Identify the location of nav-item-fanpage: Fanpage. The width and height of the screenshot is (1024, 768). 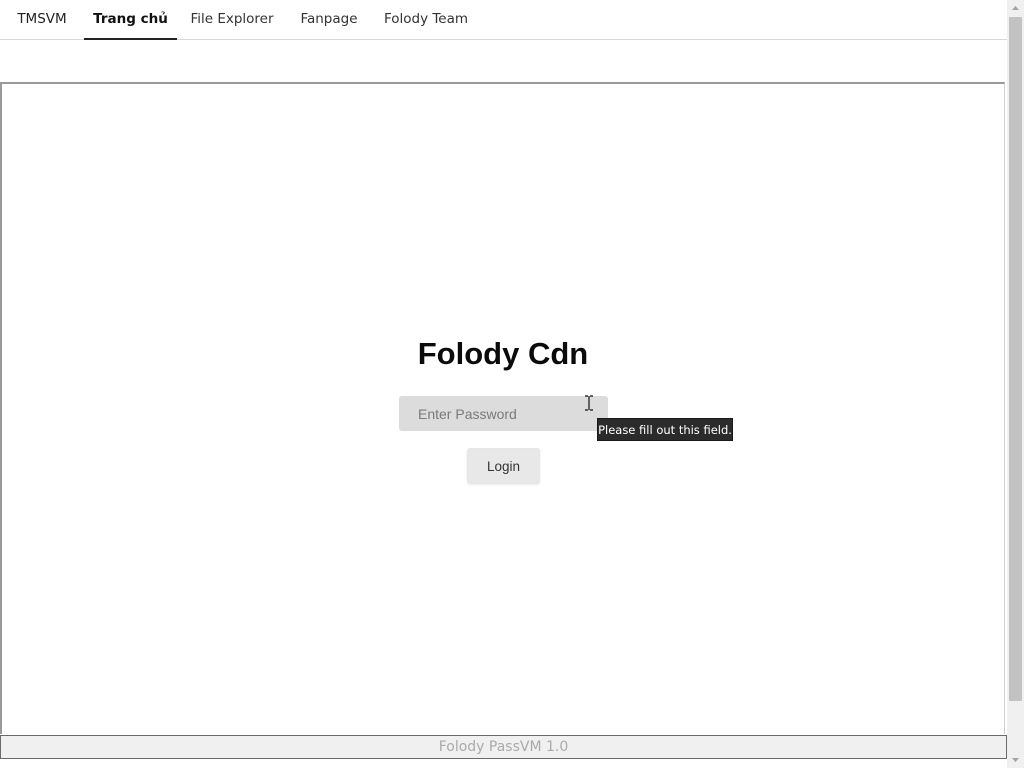
(329, 19).